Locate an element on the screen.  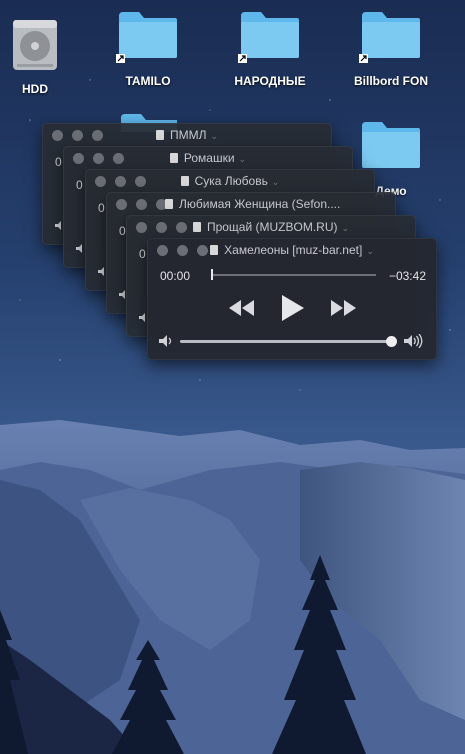
volume-high-icon is located at coordinates (414, 341).